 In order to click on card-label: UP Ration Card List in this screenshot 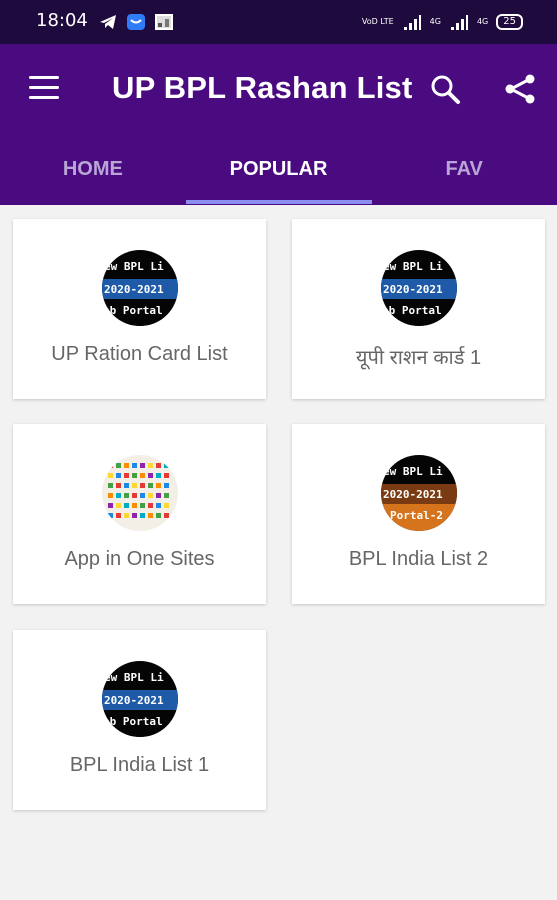, I will do `click(139, 354)`.